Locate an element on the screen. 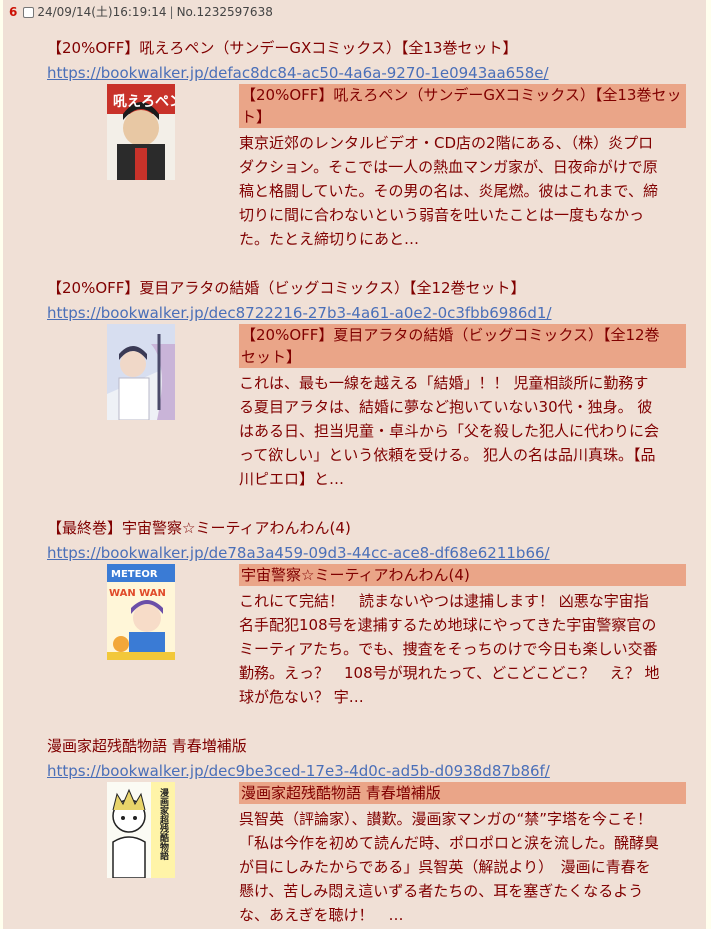  desc-line: ダクション。そこでは一人の熱血マンガ家が、日夜命がけで原 is located at coordinates (448, 167).